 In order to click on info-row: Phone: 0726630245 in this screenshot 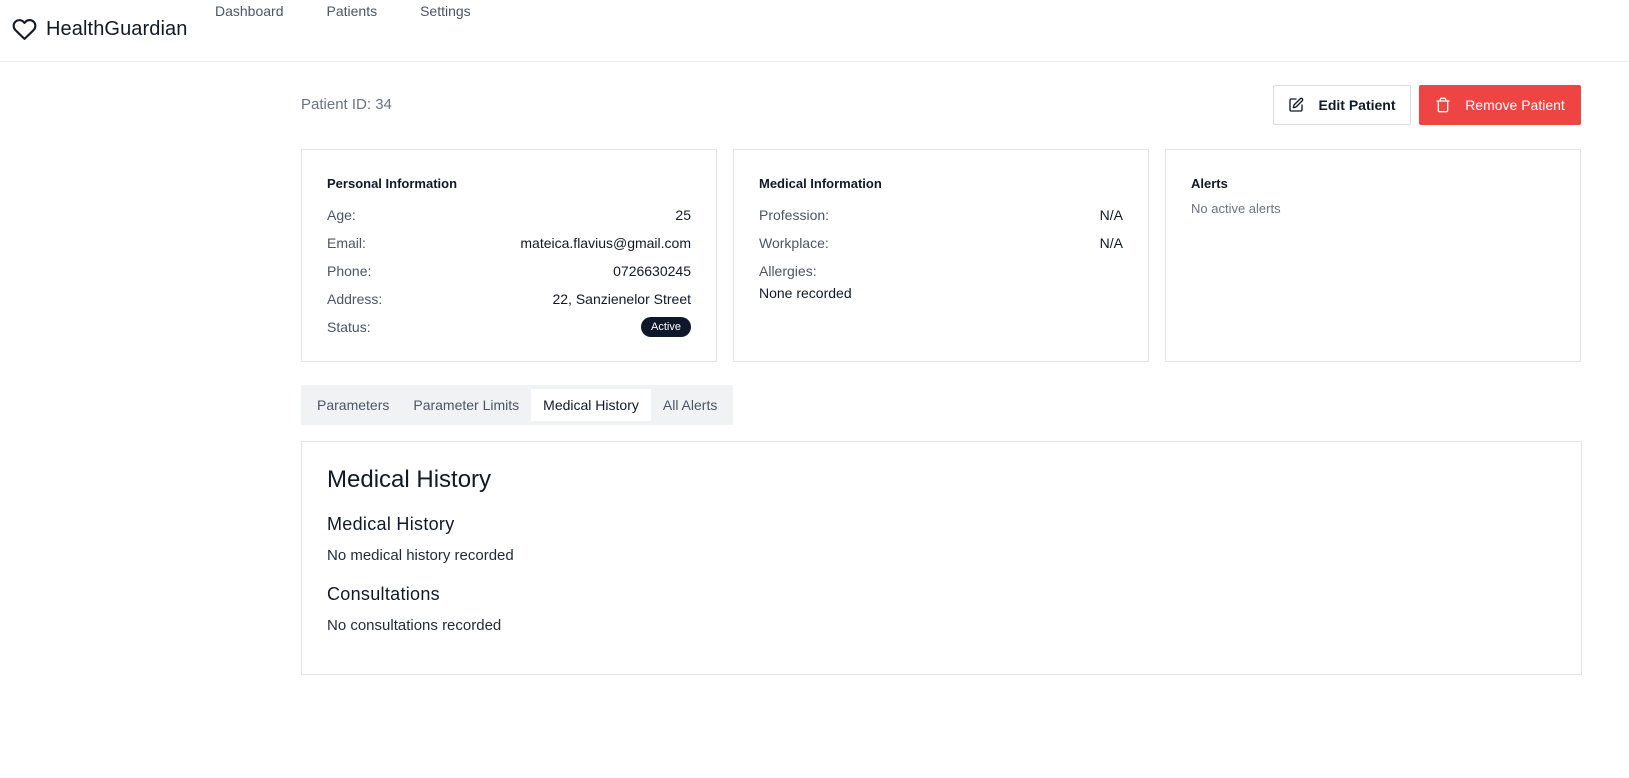, I will do `click(509, 271)`.